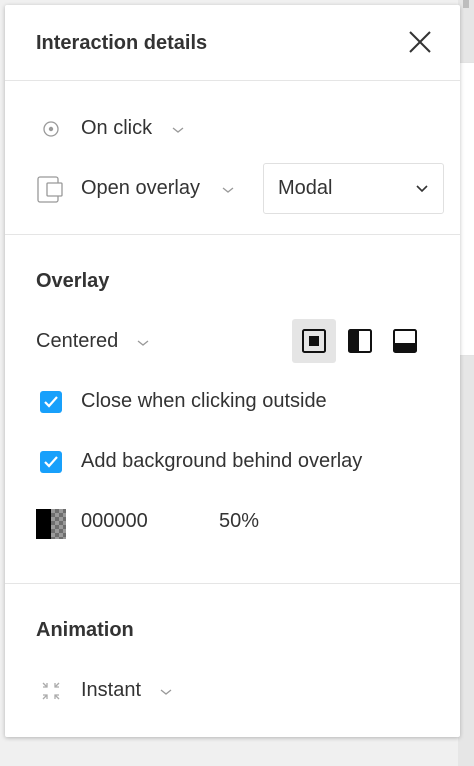  Describe the element at coordinates (43, 524) in the screenshot. I see `swatch-solid` at that location.